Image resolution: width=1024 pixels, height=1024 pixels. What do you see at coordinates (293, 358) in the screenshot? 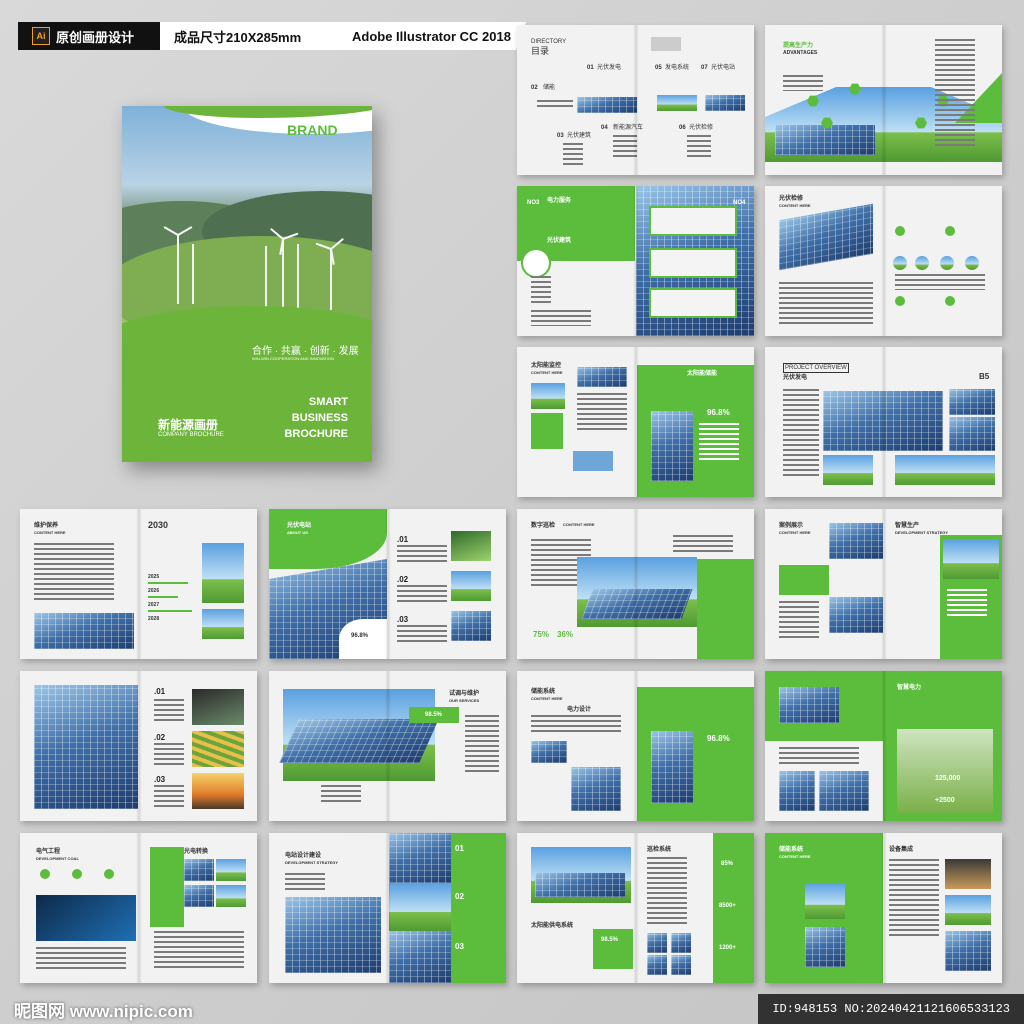
I see `cover-slogan-en: WIN-WIN COOPERATION AND INNOVATION` at bounding box center [293, 358].